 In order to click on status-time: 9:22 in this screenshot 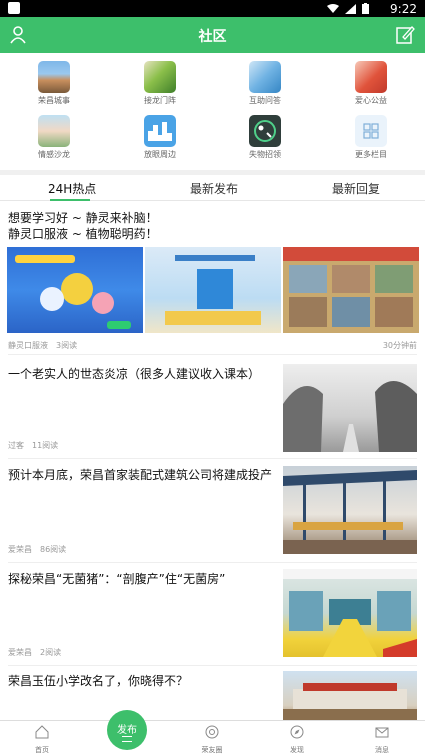, I will do `click(403, 9)`.